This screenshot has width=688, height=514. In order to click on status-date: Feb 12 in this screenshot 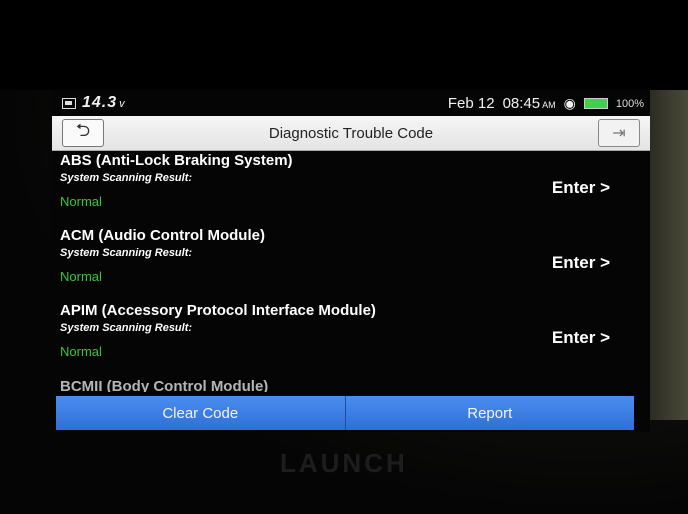, I will do `click(471, 103)`.